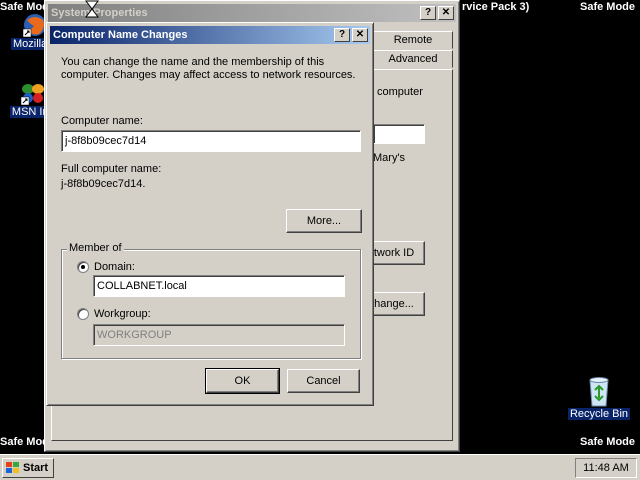 Image resolution: width=640 pixels, height=480 pixels. I want to click on ok-button: OK, so click(242, 381).